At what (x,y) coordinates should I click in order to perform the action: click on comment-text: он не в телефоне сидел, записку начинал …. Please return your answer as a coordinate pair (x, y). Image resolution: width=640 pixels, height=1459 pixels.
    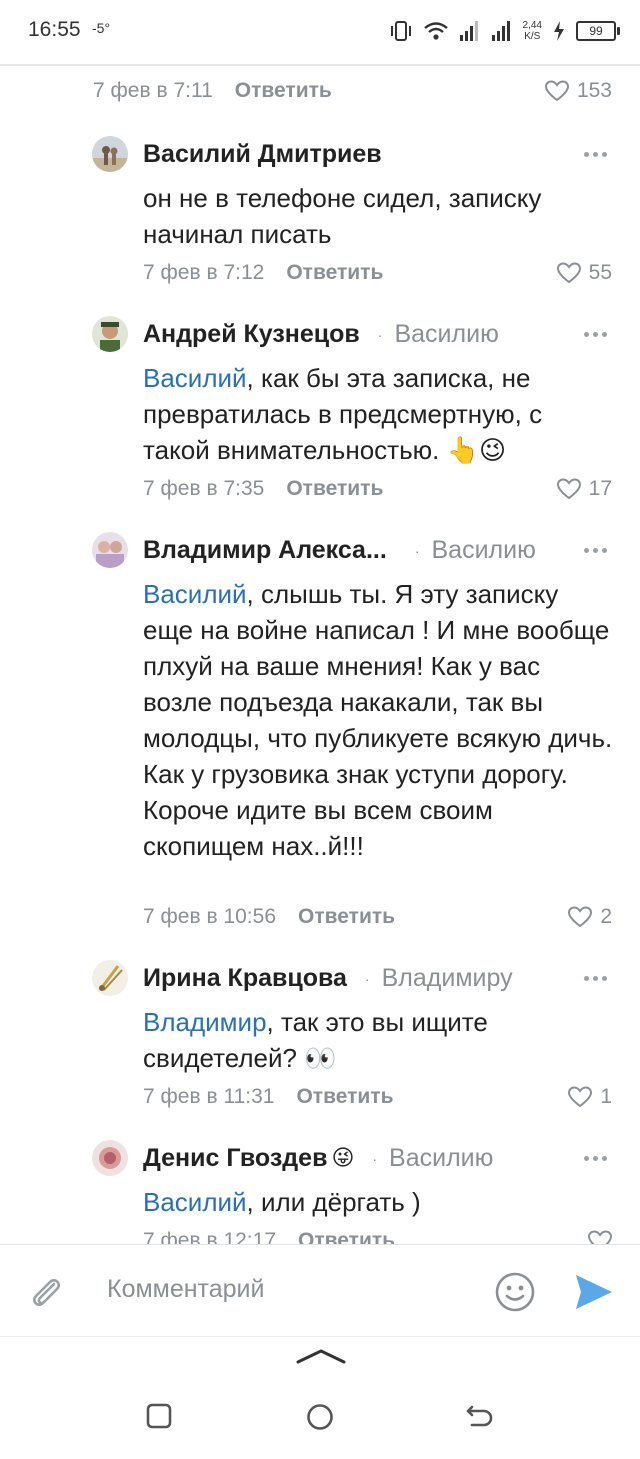
    Looking at the image, I should click on (342, 216).